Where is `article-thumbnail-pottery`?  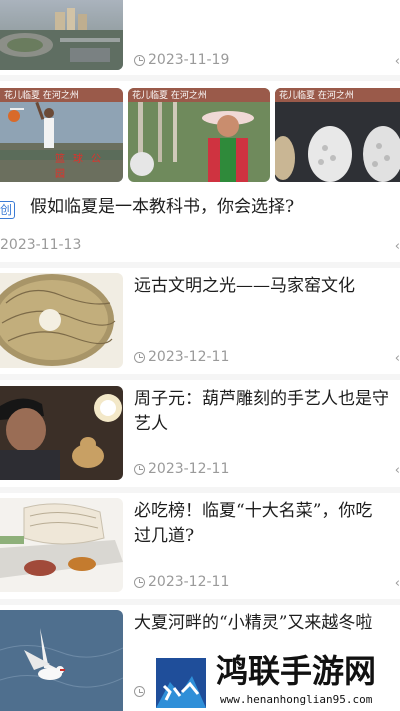 article-thumbnail-pottery is located at coordinates (61, 320).